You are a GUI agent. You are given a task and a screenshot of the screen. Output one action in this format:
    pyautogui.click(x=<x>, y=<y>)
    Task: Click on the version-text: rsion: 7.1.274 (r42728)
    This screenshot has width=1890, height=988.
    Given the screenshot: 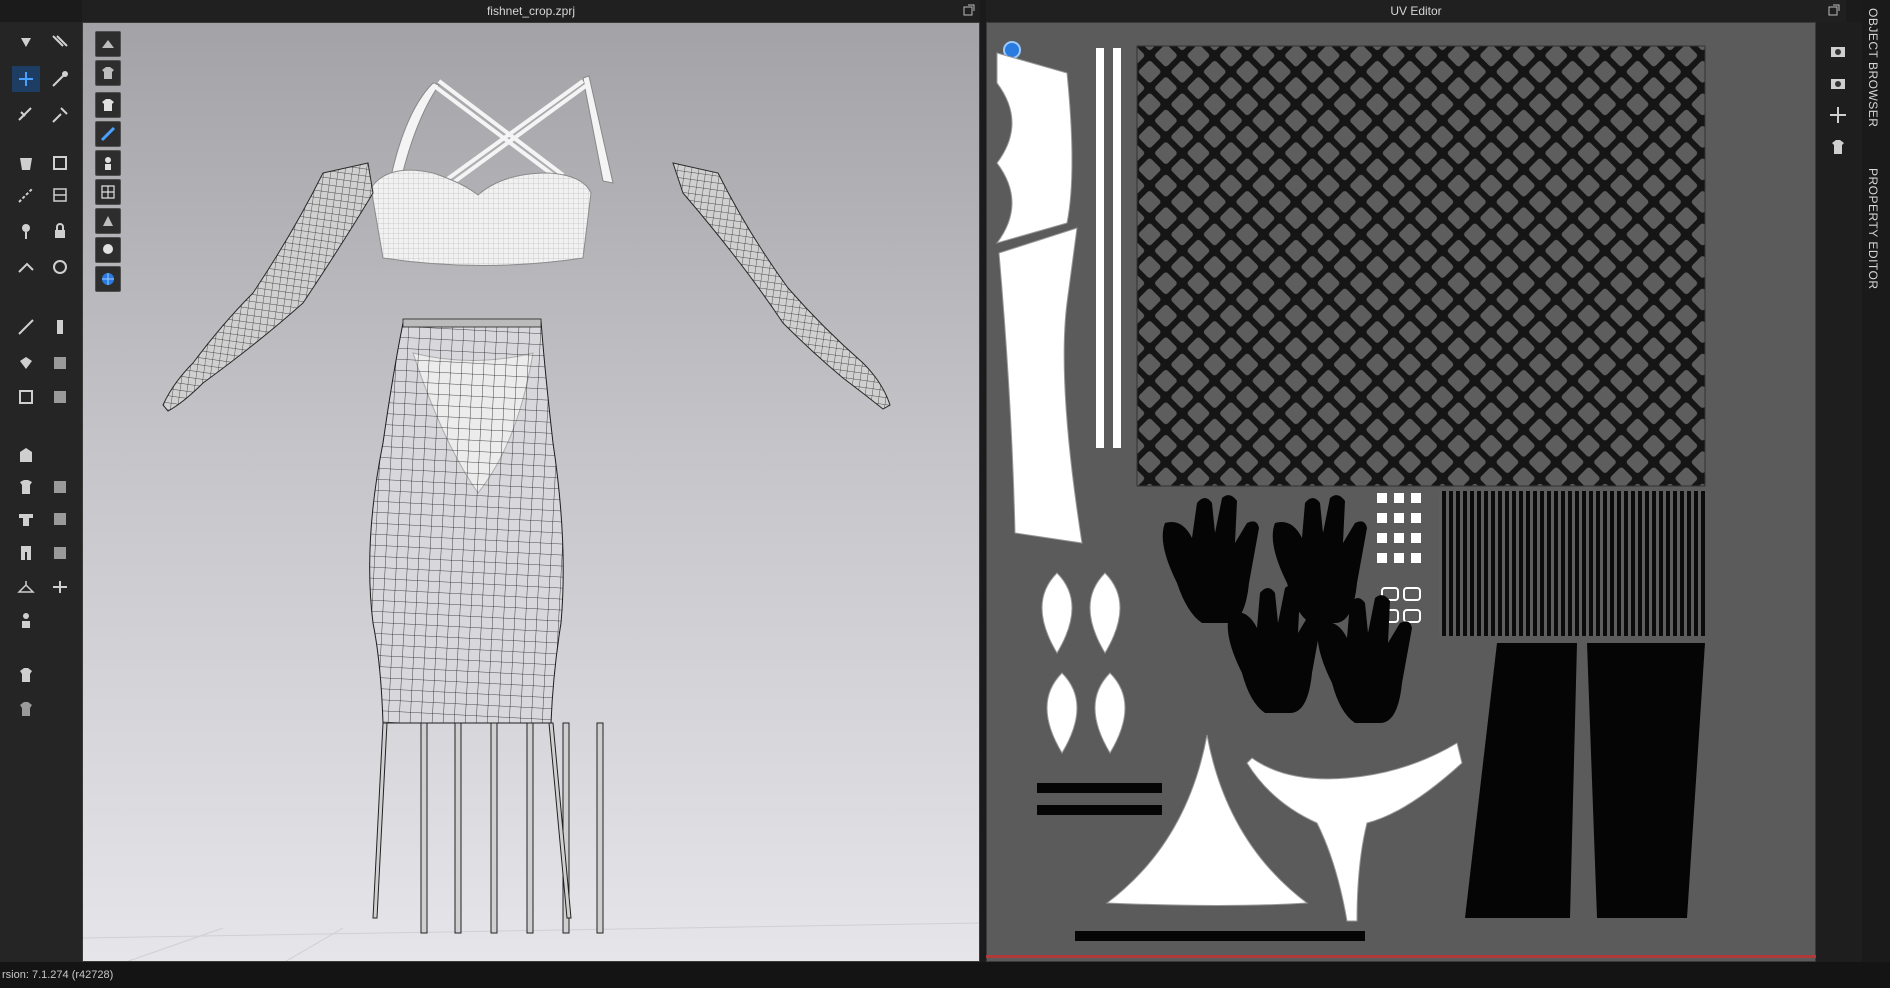 What is the action you would take?
    pyautogui.click(x=58, y=975)
    